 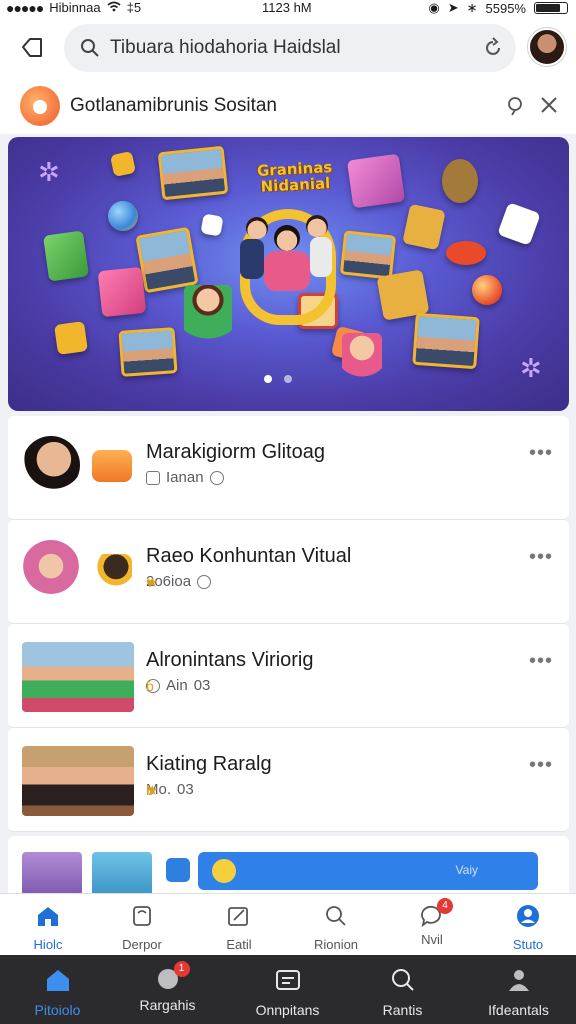 What do you see at coordinates (287, 980) in the screenshot?
I see `document-icon` at bounding box center [287, 980].